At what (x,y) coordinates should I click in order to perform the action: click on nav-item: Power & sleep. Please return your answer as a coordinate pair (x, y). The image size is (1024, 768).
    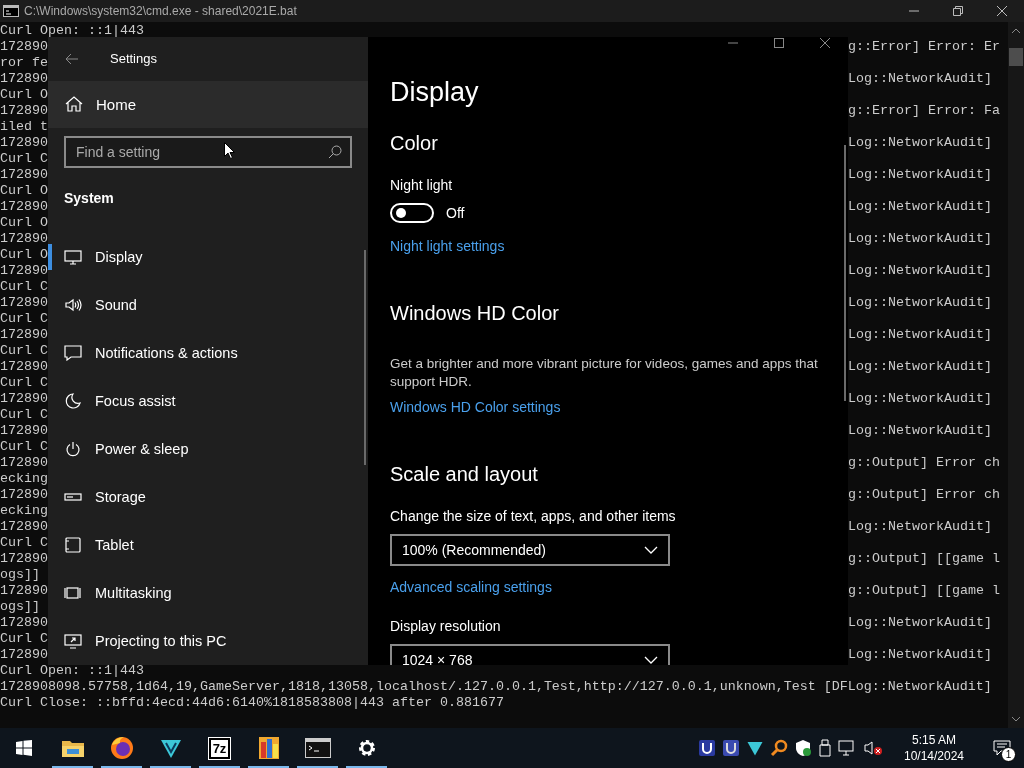
    Looking at the image, I should click on (208, 449).